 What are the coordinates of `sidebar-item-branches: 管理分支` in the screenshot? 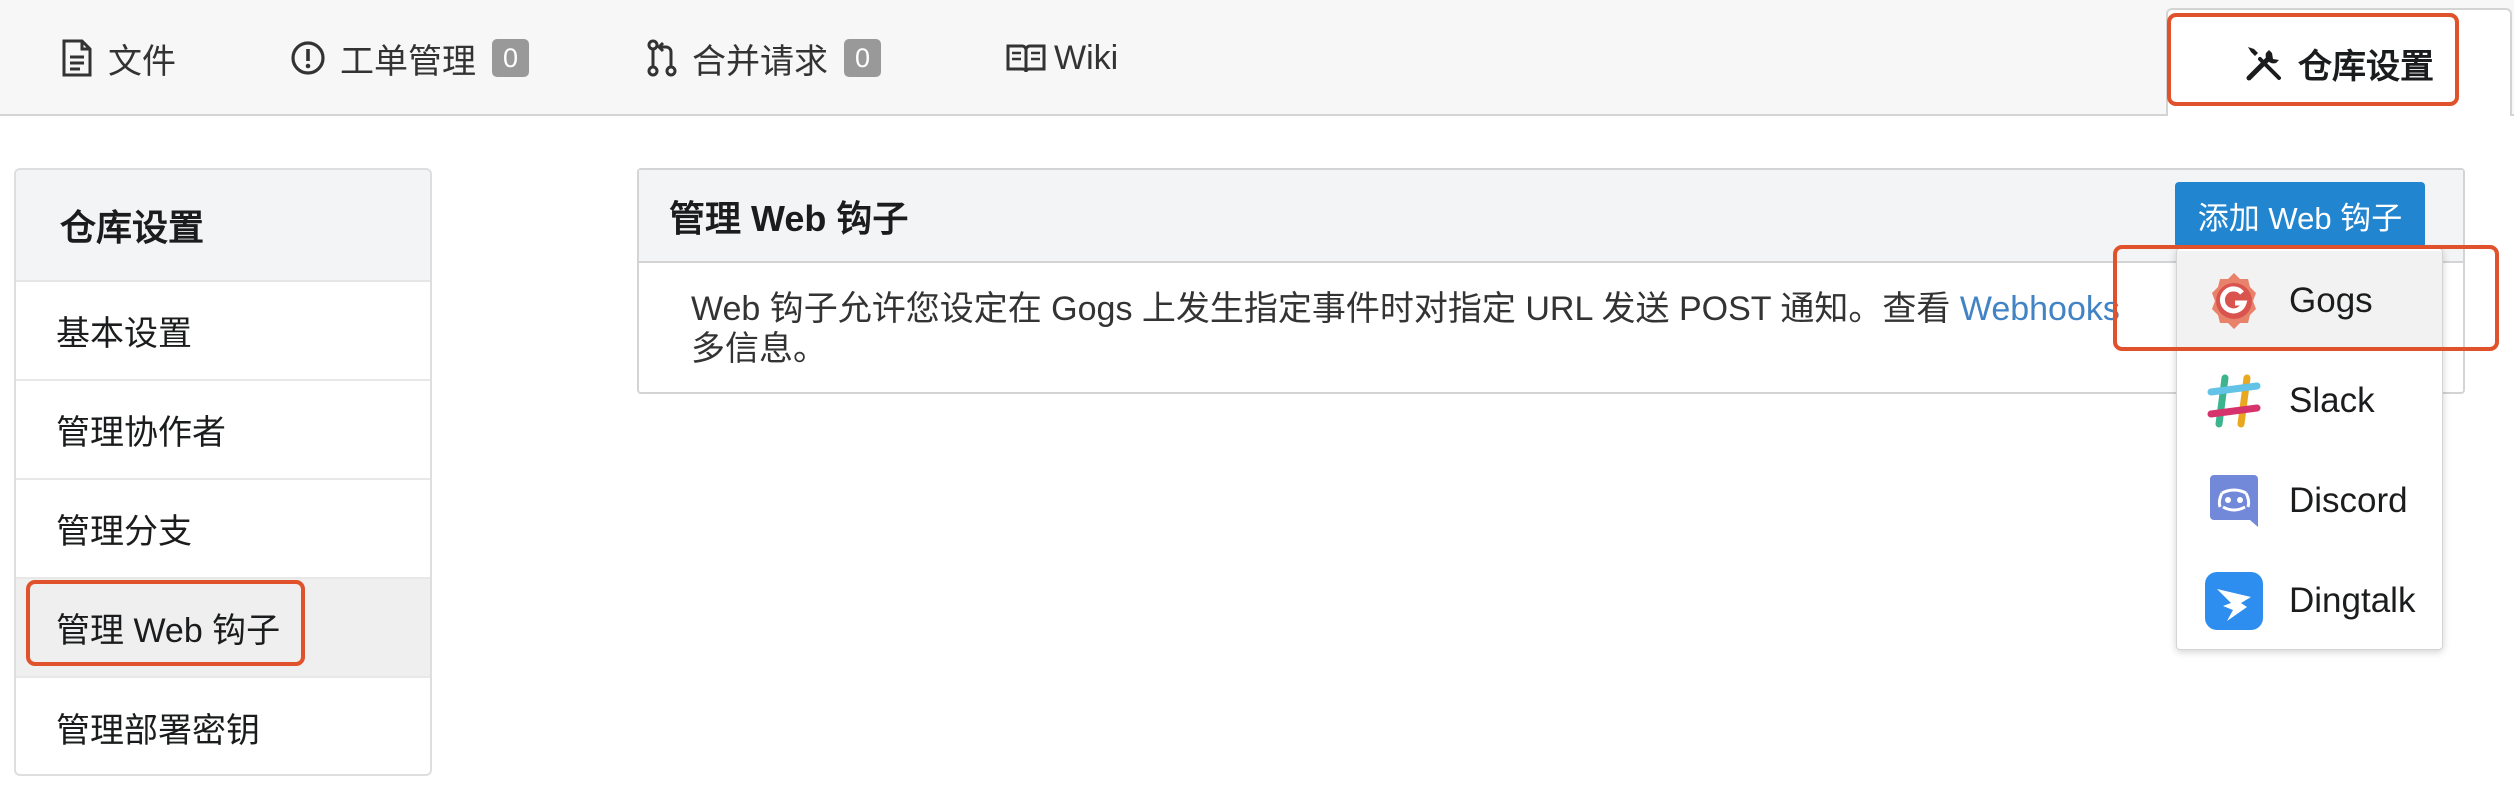 It's located at (223, 529).